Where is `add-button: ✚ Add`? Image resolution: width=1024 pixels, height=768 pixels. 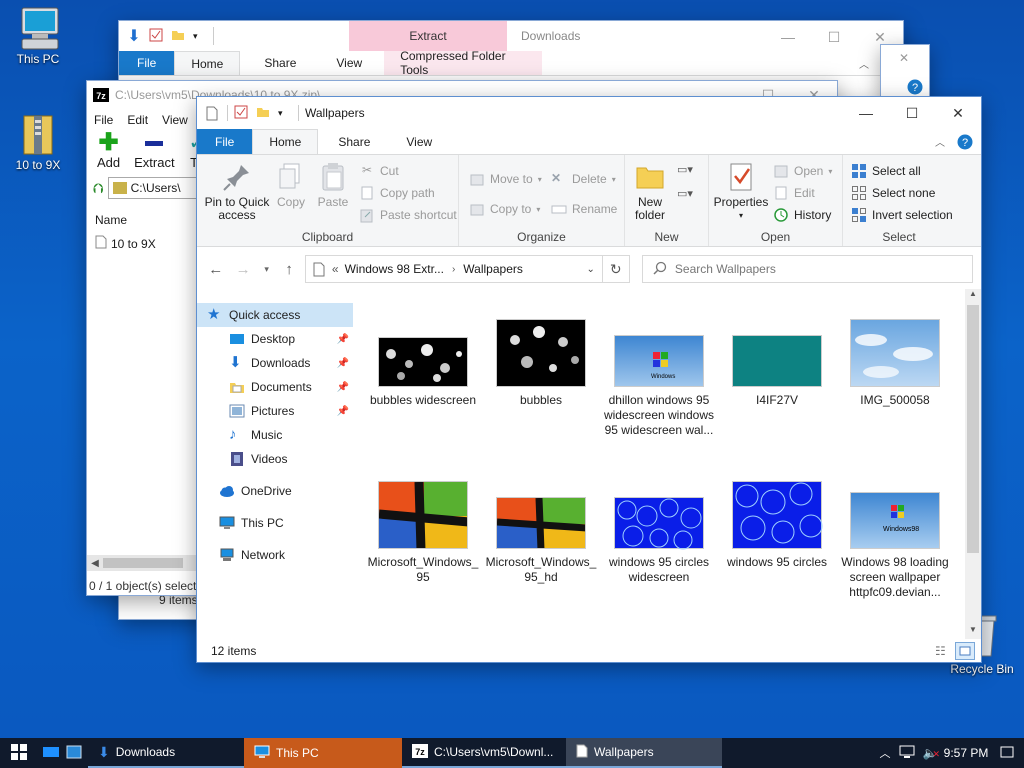 add-button: ✚ Add is located at coordinates (108, 153).